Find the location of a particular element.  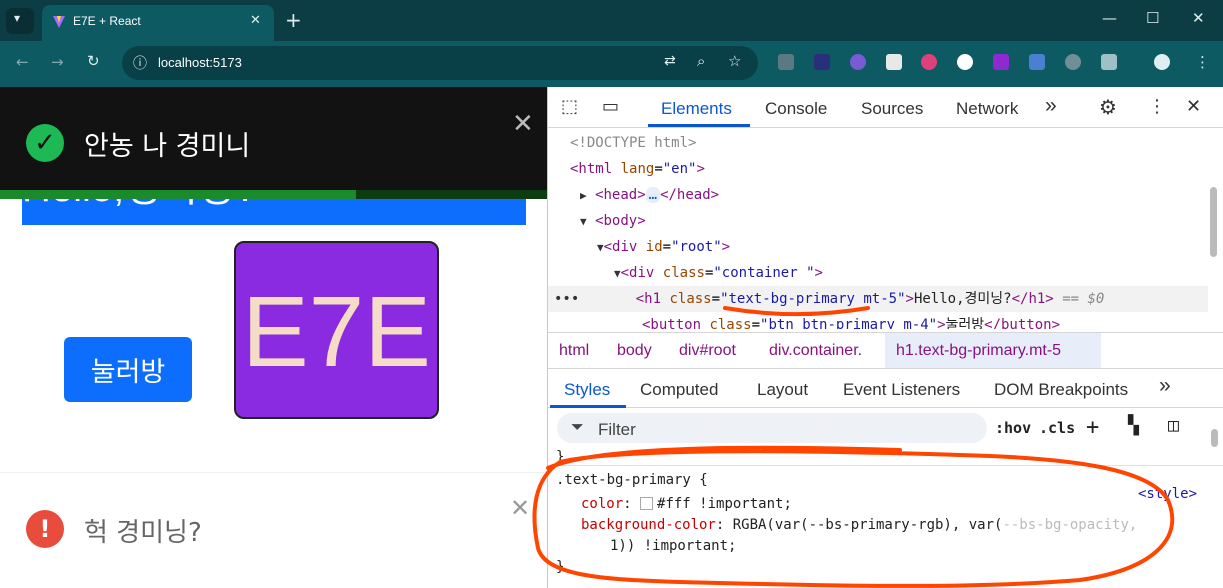

previous-rule-close: } is located at coordinates (560, 457).